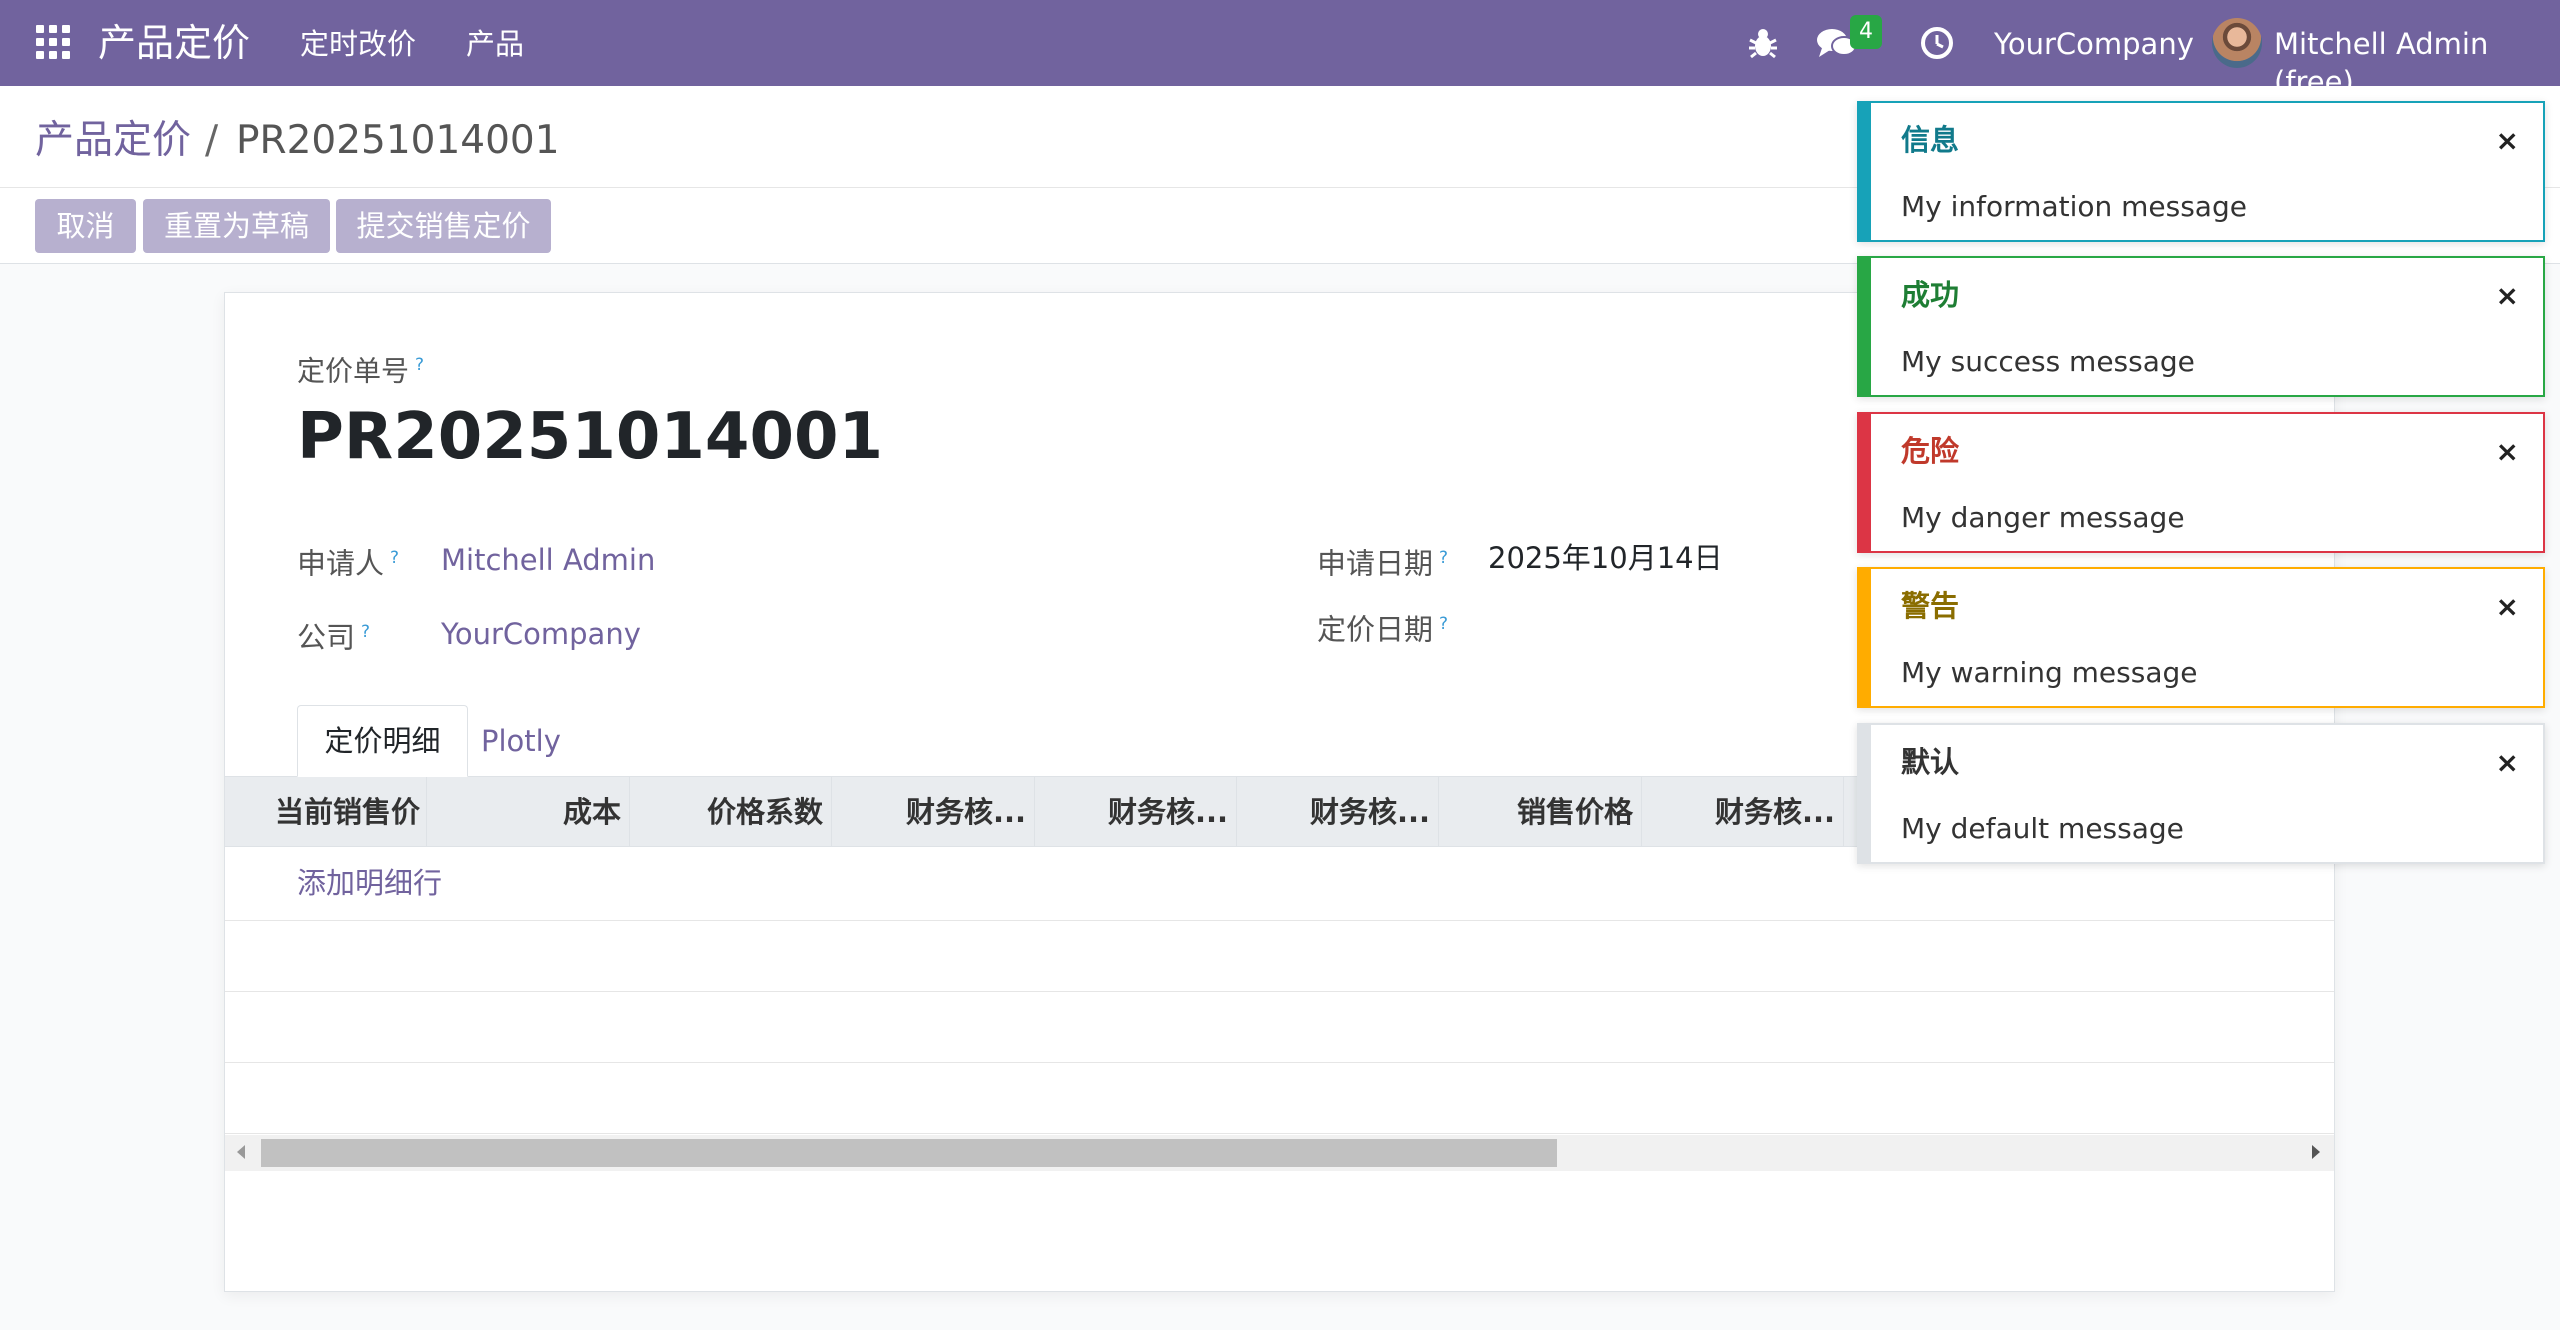  I want to click on company-switcher: YourCompany, so click(2094, 44).